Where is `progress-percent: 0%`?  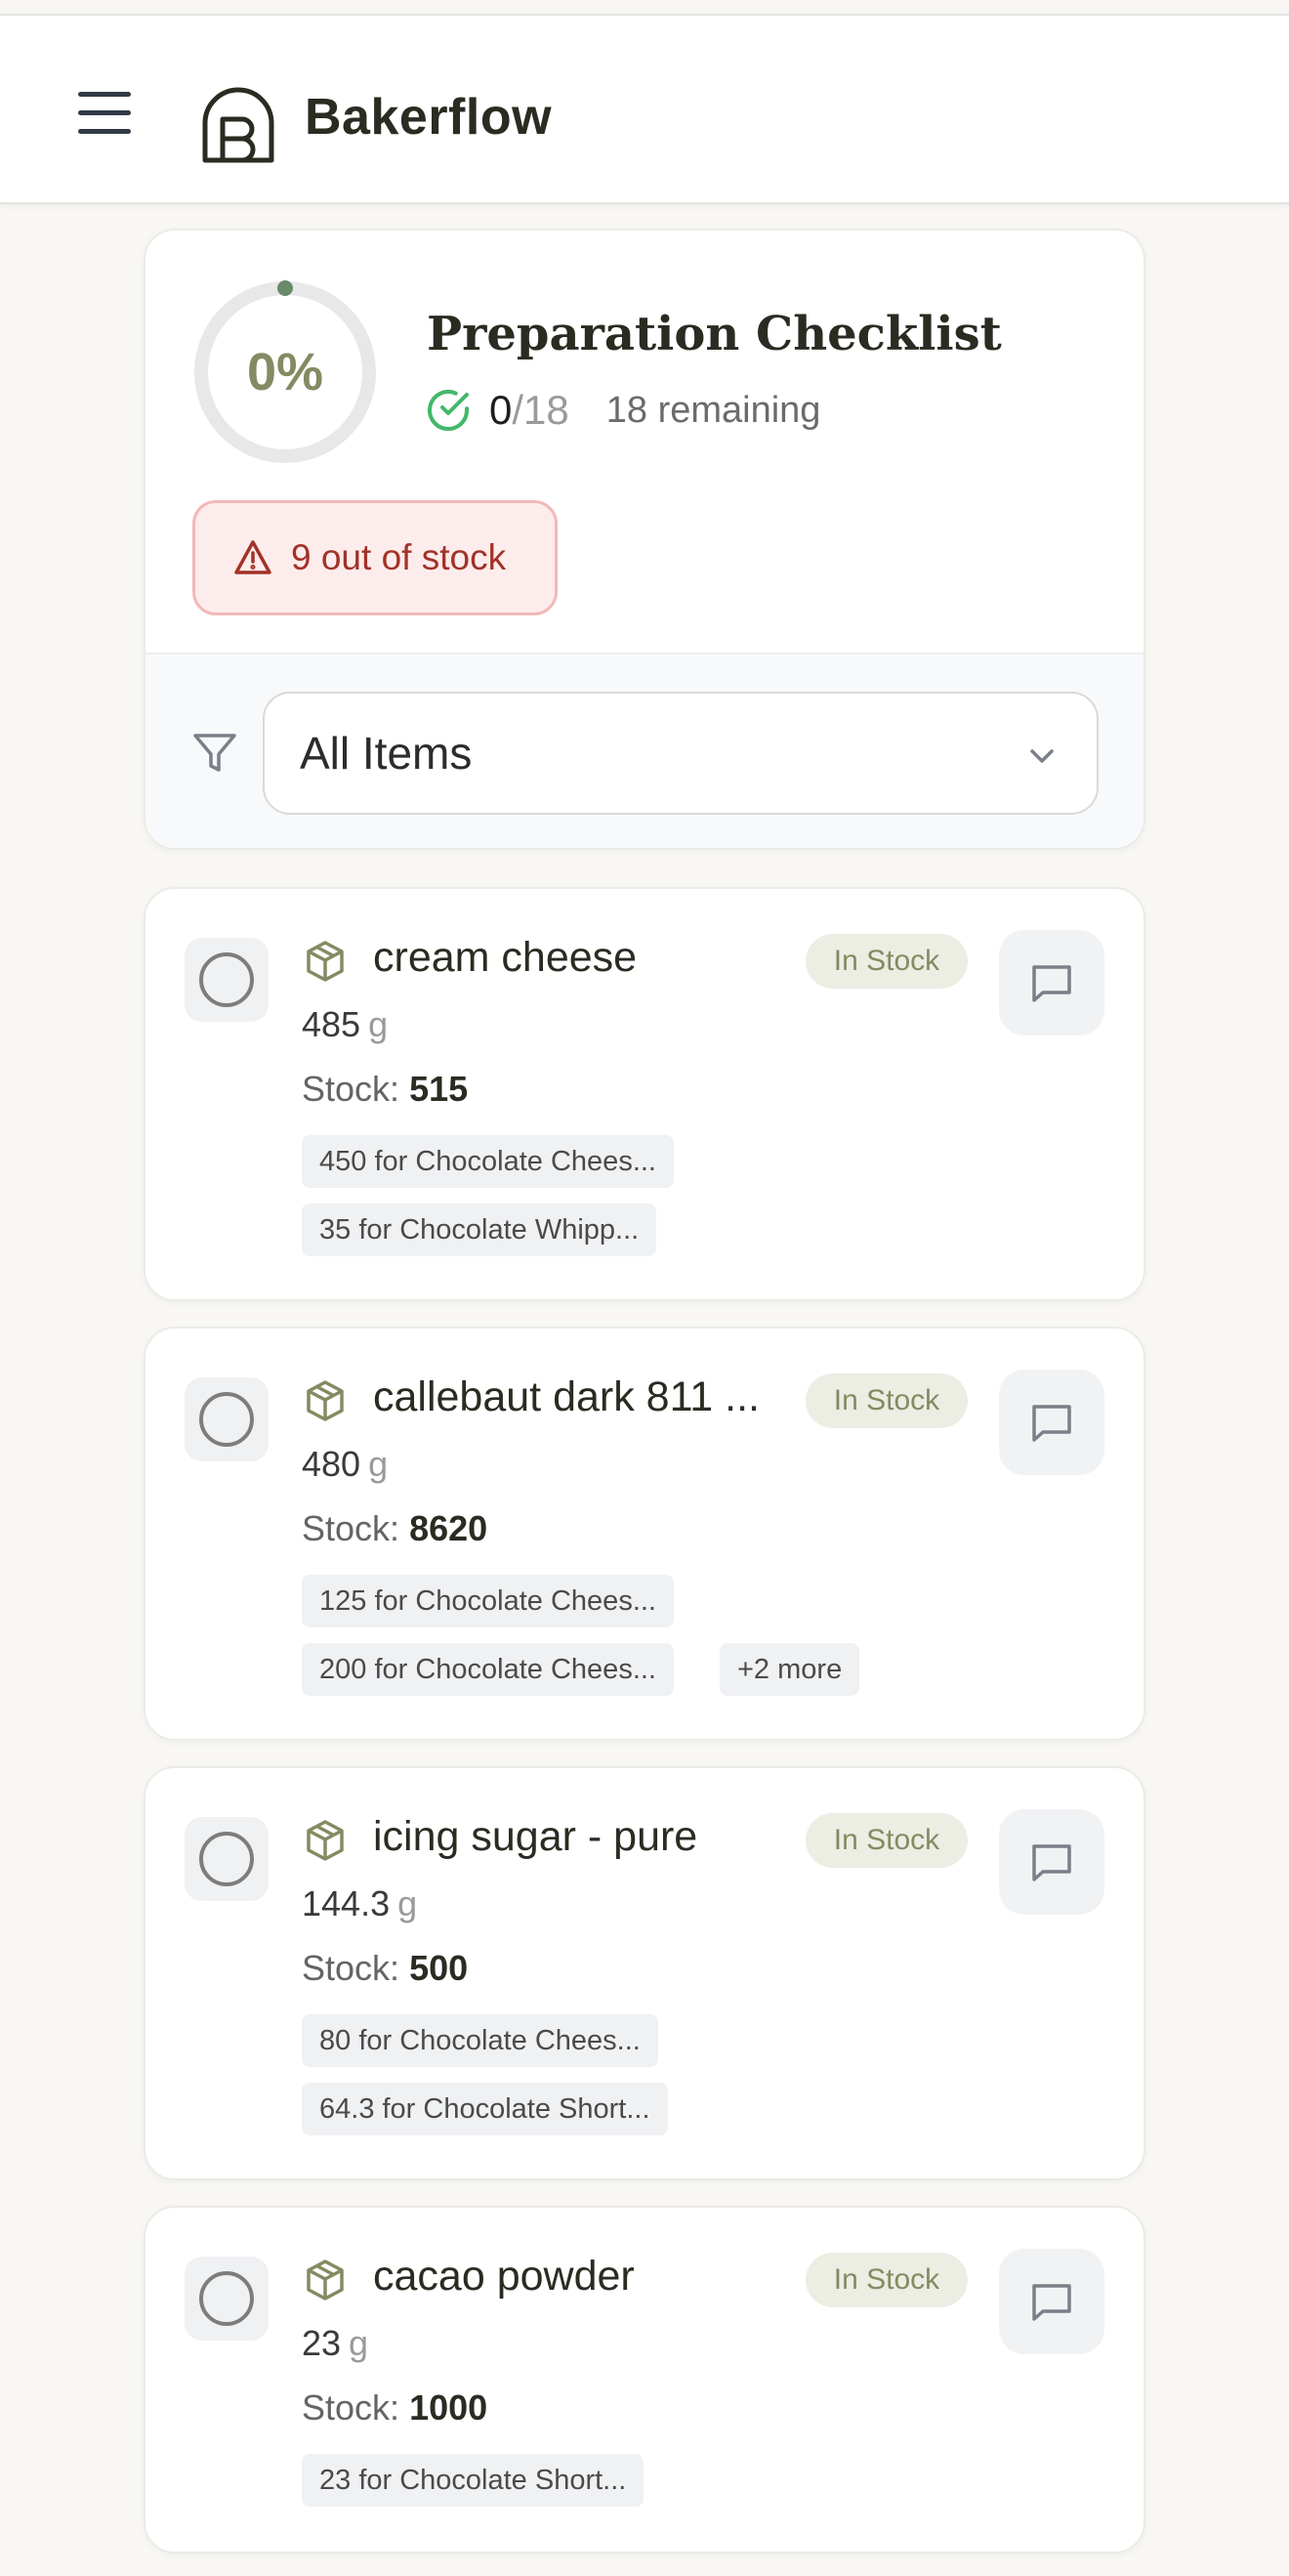
progress-percent: 0% is located at coordinates (285, 372).